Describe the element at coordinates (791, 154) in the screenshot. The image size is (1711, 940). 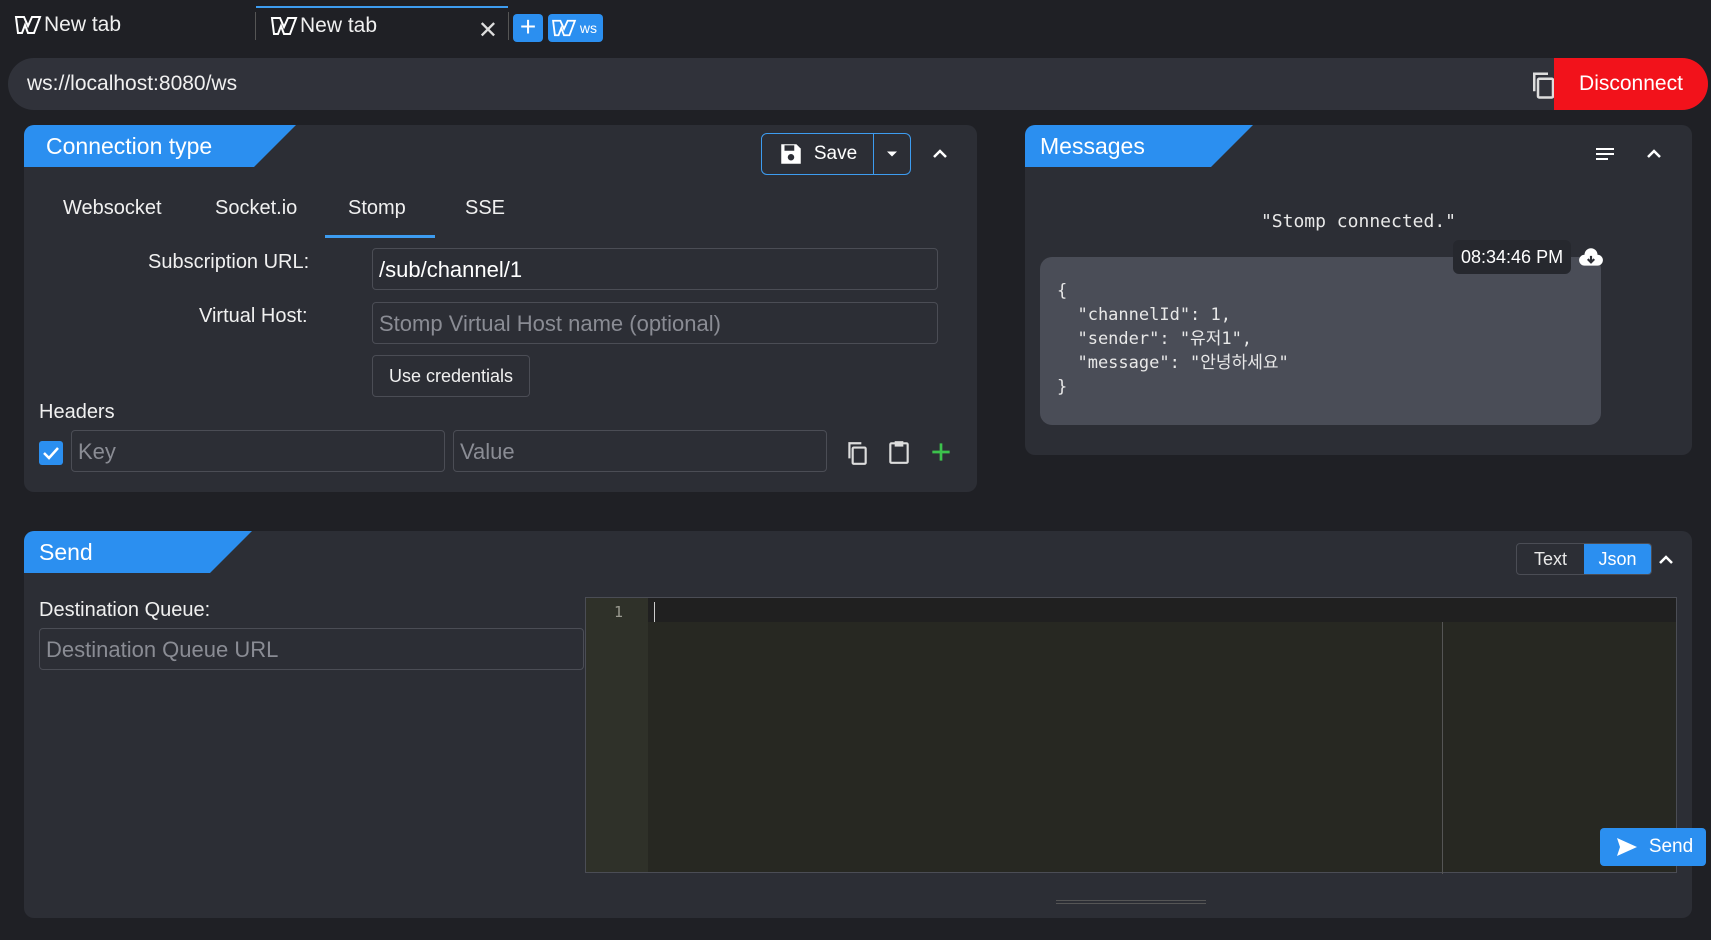
I see `save-icon` at that location.